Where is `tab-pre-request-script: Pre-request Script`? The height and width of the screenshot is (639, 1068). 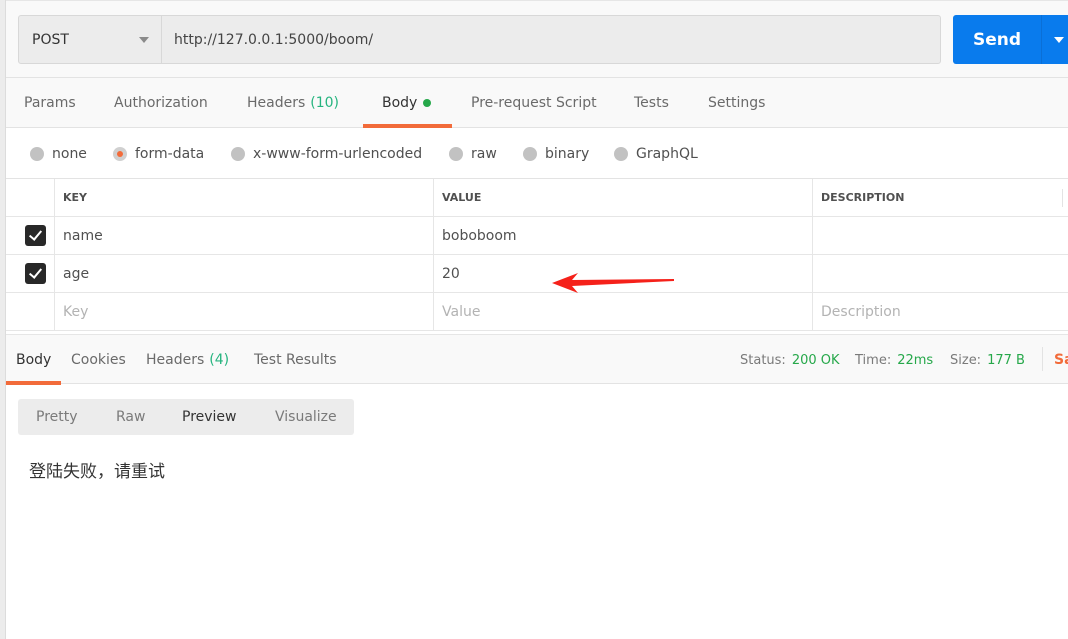
tab-pre-request-script: Pre-request Script is located at coordinates (534, 103).